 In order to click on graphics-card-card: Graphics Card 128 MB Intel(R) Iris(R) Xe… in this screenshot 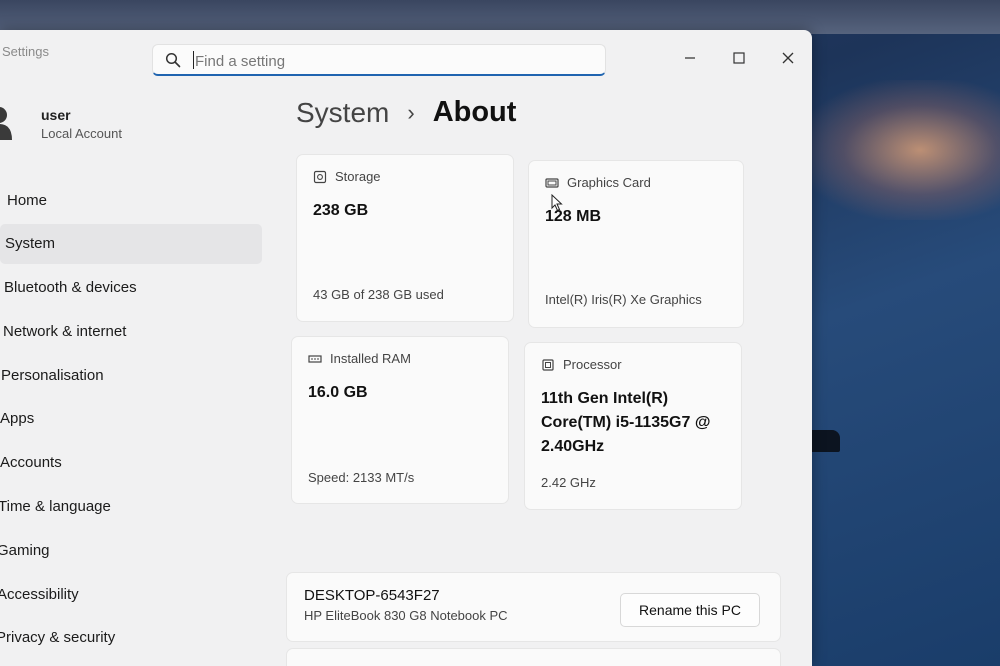, I will do `click(636, 244)`.